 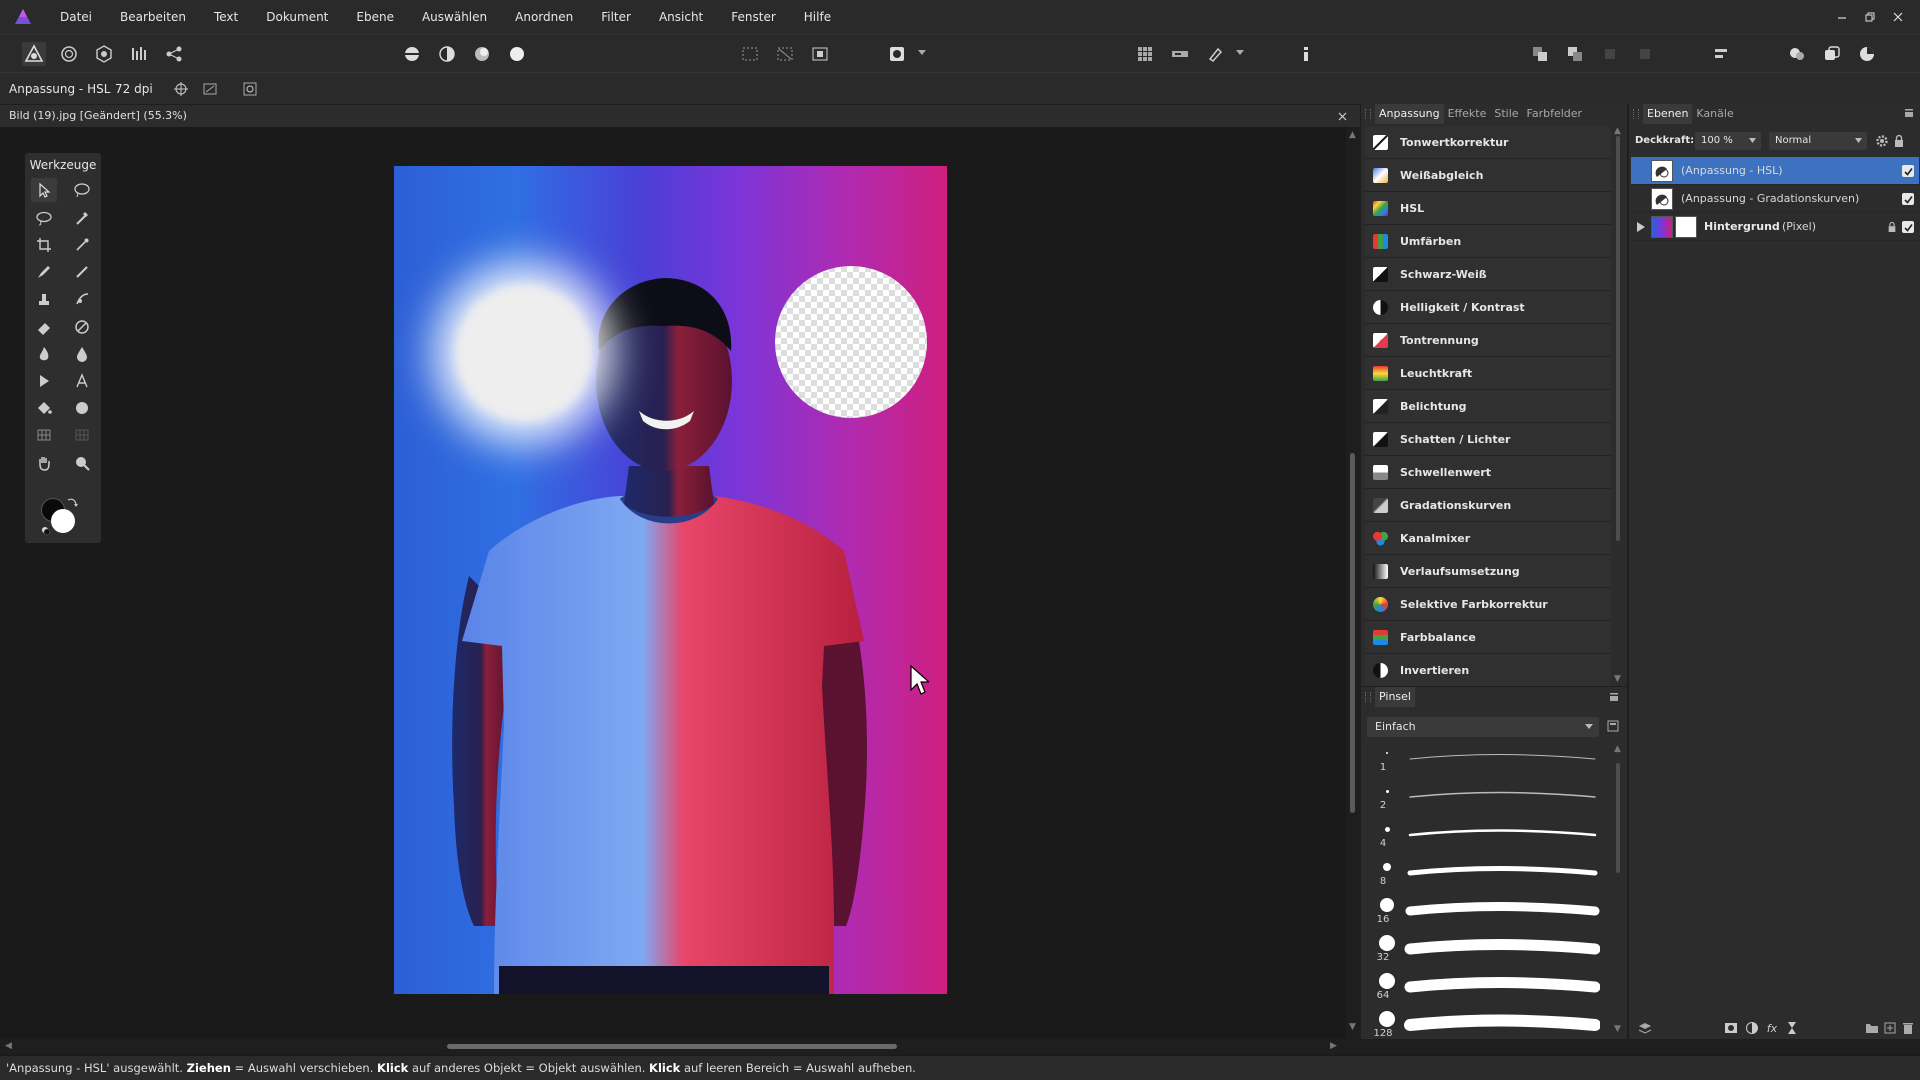 I want to click on add-layer-button, so click(x=1890, y=1028).